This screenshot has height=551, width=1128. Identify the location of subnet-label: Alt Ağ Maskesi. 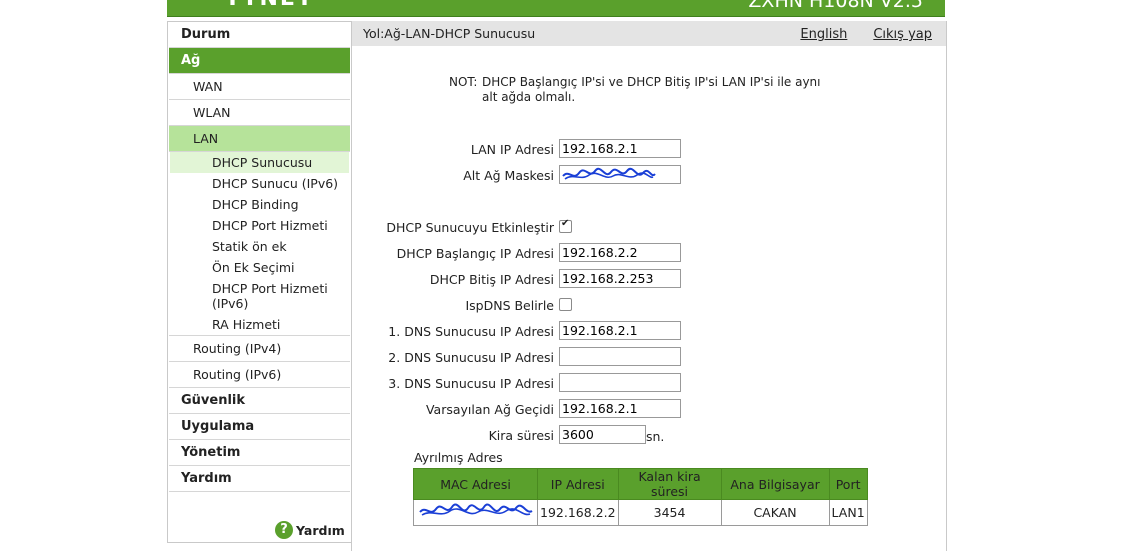
(508, 175).